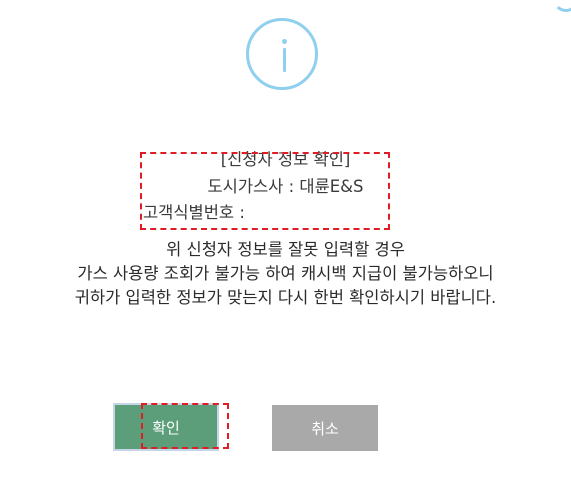  What do you see at coordinates (285, 297) in the screenshot?
I see `warning-line: 귀하가 입력한 정보가 맞는지 다시 한번 확인하시기 바랍니다.` at bounding box center [285, 297].